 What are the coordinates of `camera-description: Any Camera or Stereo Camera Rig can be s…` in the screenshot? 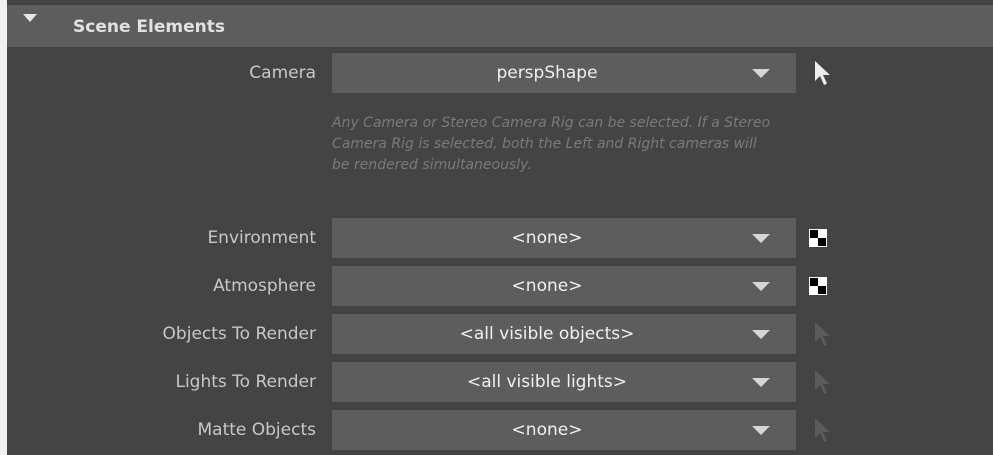 It's located at (551, 144).